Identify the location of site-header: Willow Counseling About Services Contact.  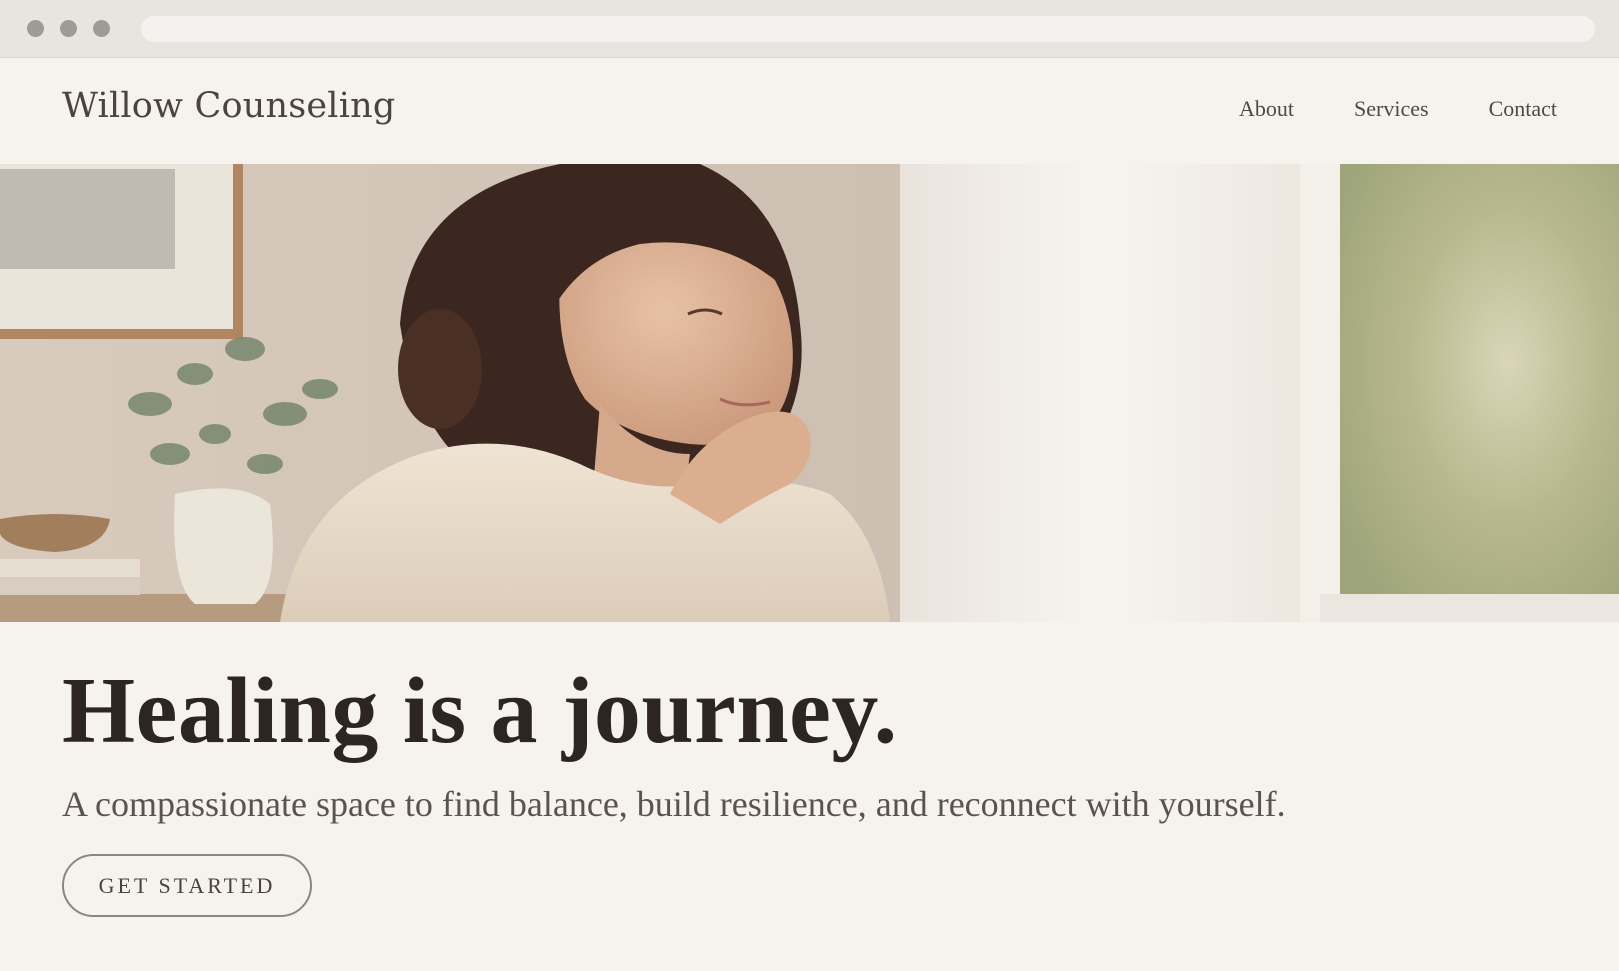
(809, 111).